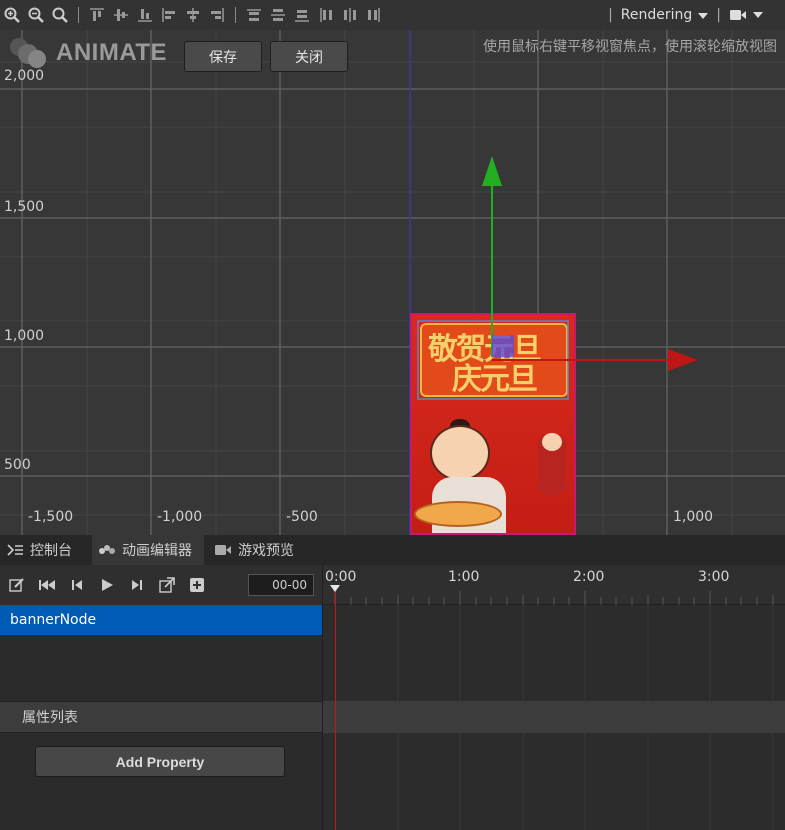 The image size is (785, 830). Describe the element at coordinates (107, 585) in the screenshot. I see `play-icon` at that location.